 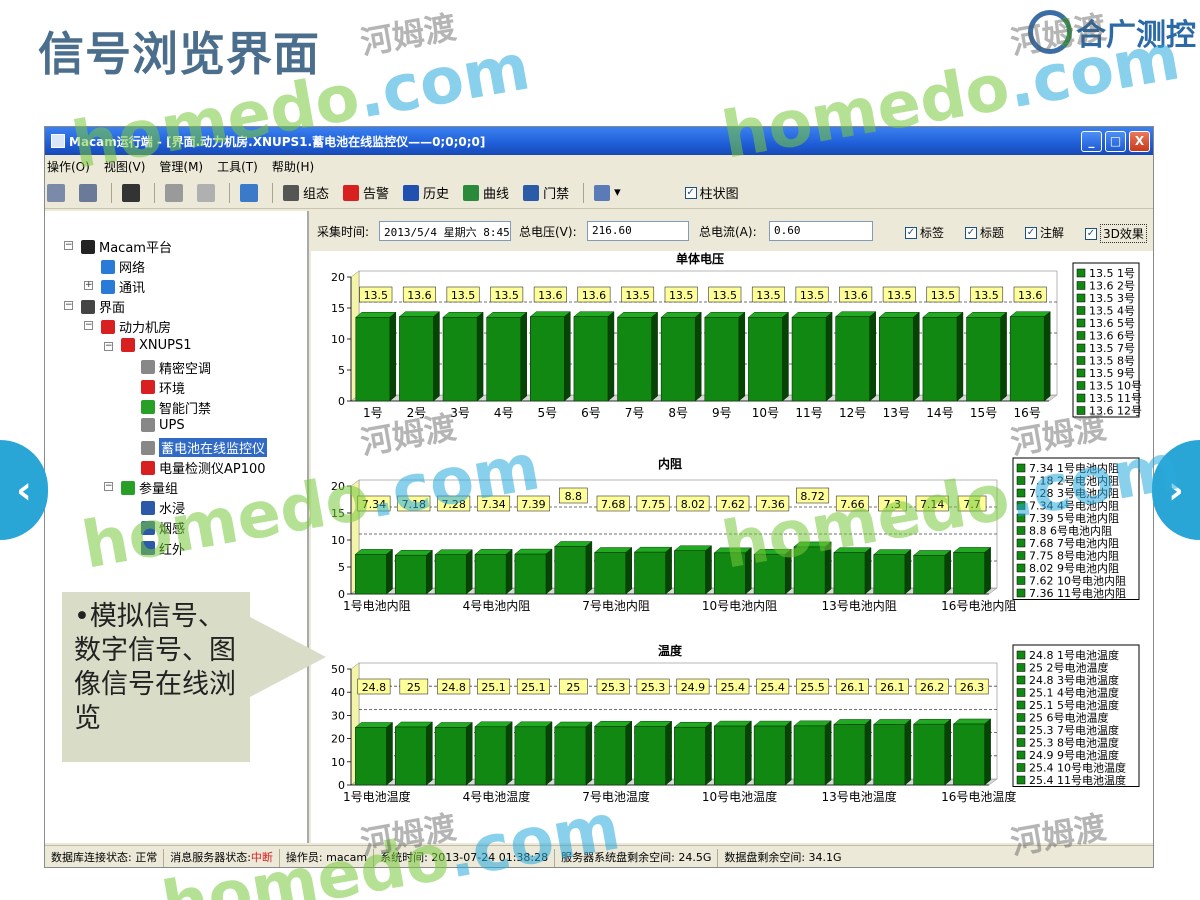 I want to click on close-button: X, so click(x=1139, y=141).